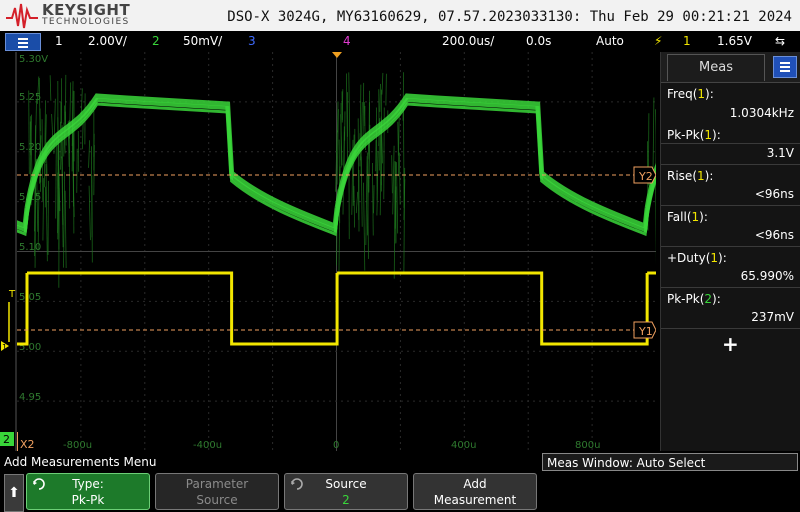 This screenshot has height=512, width=800. Describe the element at coordinates (30, 397) in the screenshot. I see `y-label-495: 4.95` at that location.